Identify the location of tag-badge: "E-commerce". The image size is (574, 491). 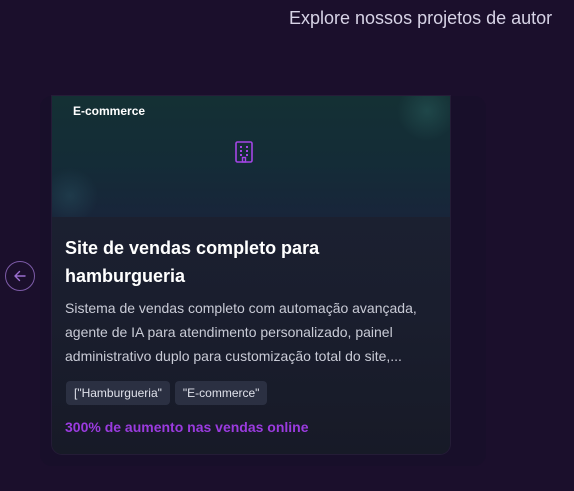
(221, 393).